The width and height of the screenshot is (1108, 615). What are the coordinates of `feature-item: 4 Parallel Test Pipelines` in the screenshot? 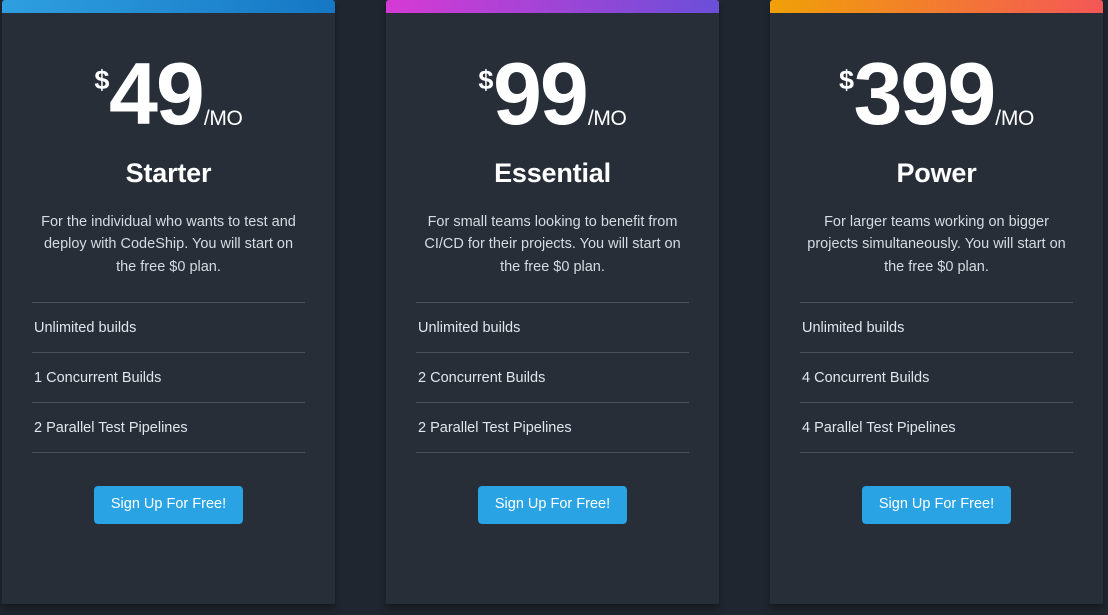 It's located at (936, 428).